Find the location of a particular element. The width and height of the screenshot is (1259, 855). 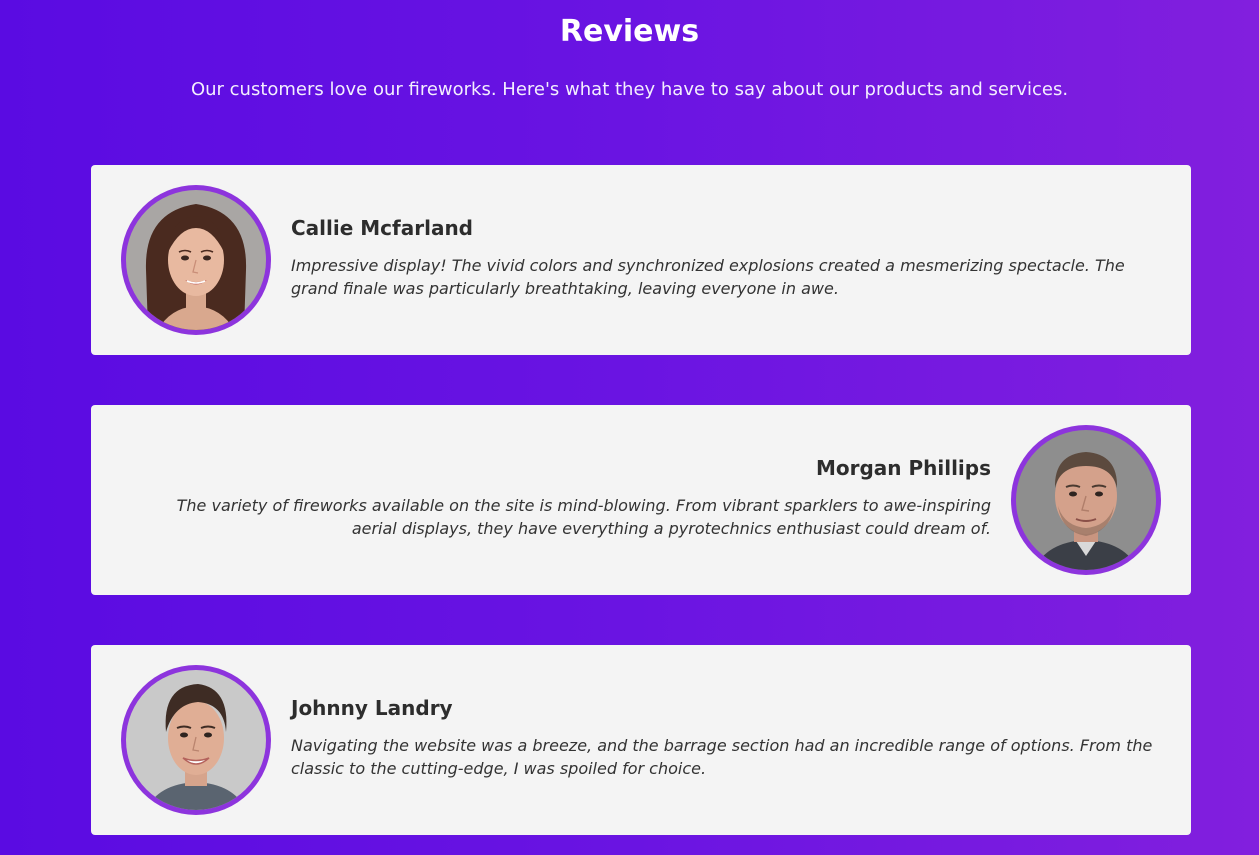

woman-portrait-icon is located at coordinates (196, 260).